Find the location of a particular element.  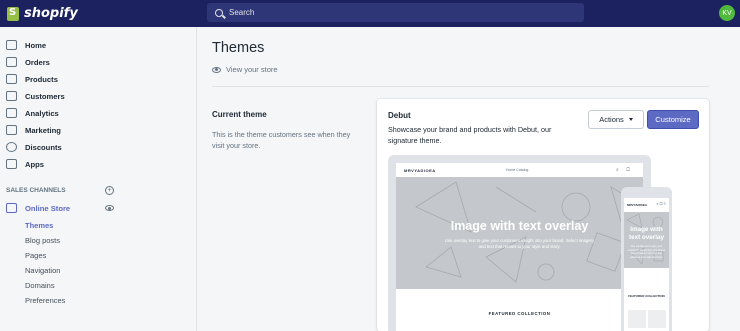

search-input: Search is located at coordinates (395, 12).